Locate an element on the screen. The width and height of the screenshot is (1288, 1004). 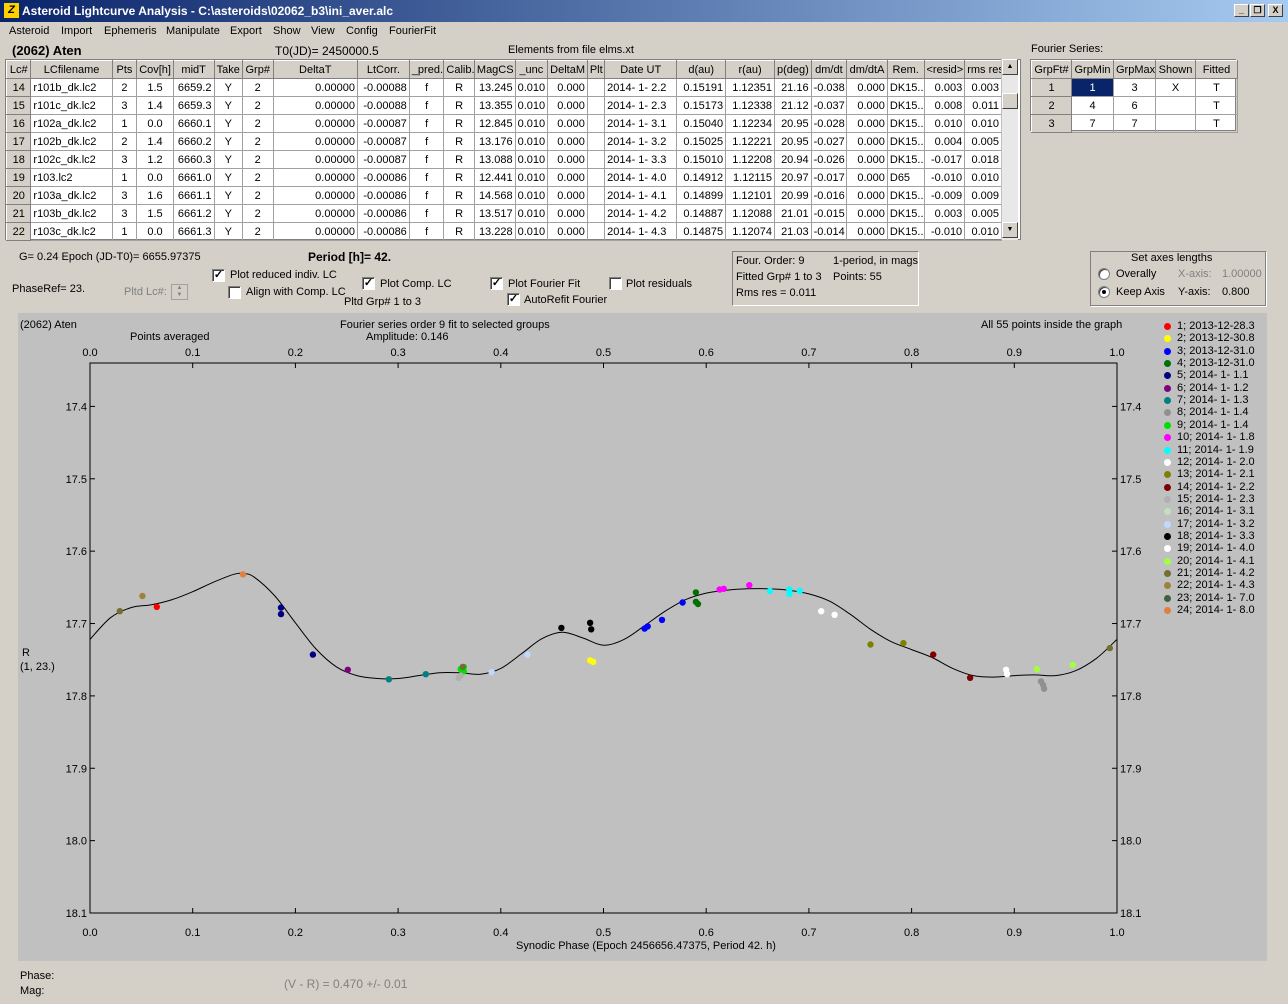
table-cell: 6660.1 is located at coordinates (193, 123).